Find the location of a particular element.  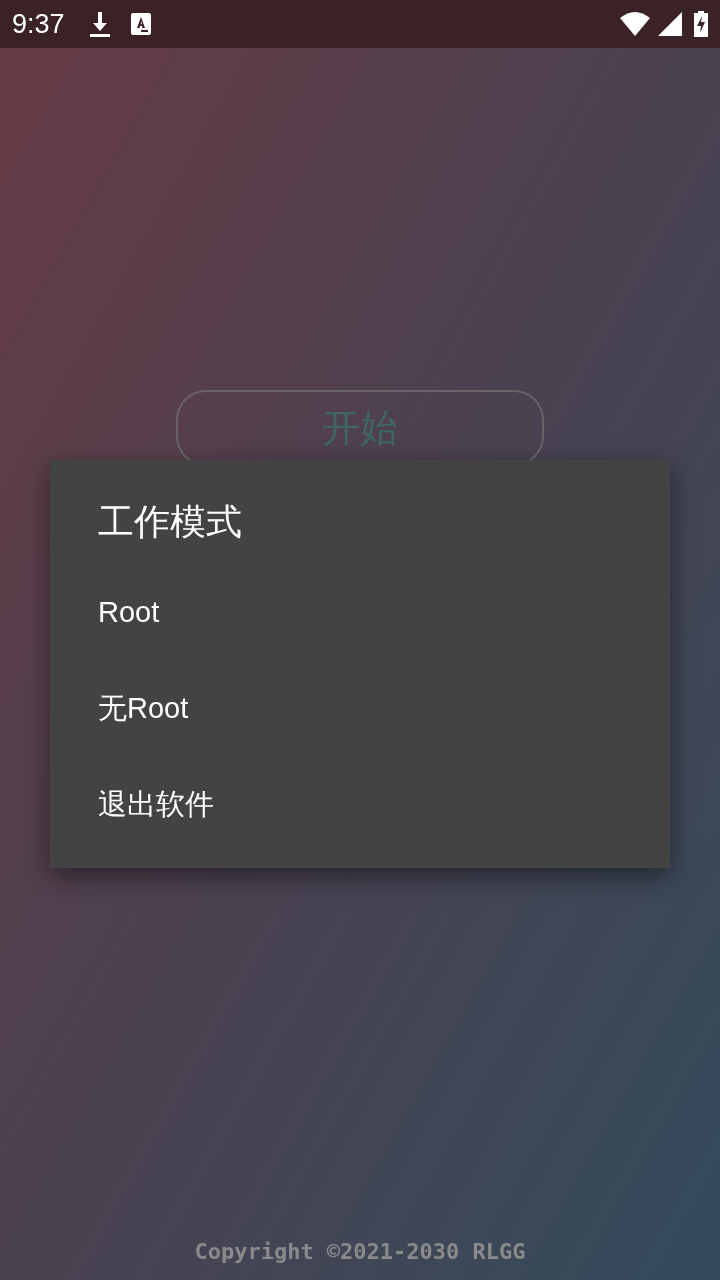

wifi-icon is located at coordinates (635, 24).